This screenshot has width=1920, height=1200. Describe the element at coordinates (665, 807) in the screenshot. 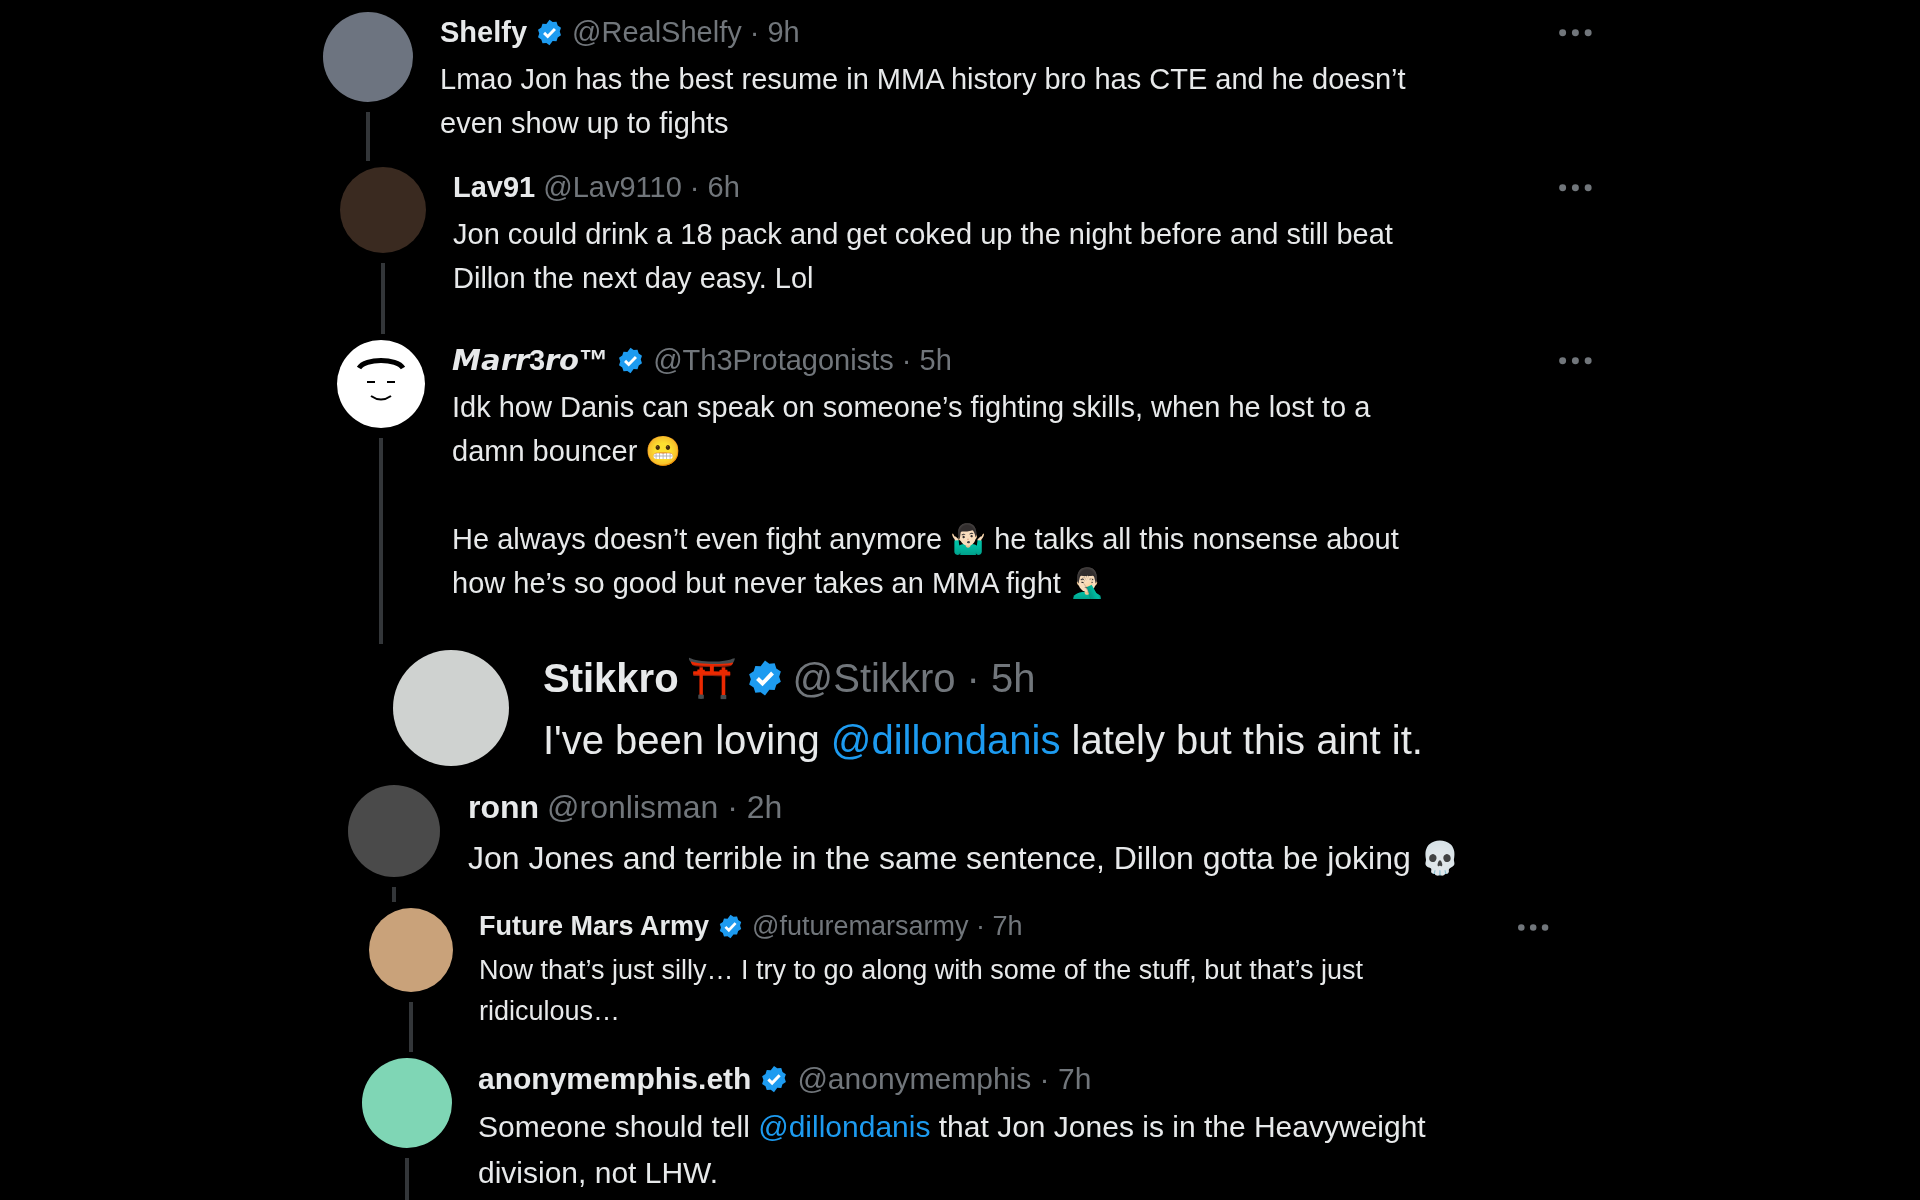

I see `handle-and-time: @ronlisman · 2h` at that location.